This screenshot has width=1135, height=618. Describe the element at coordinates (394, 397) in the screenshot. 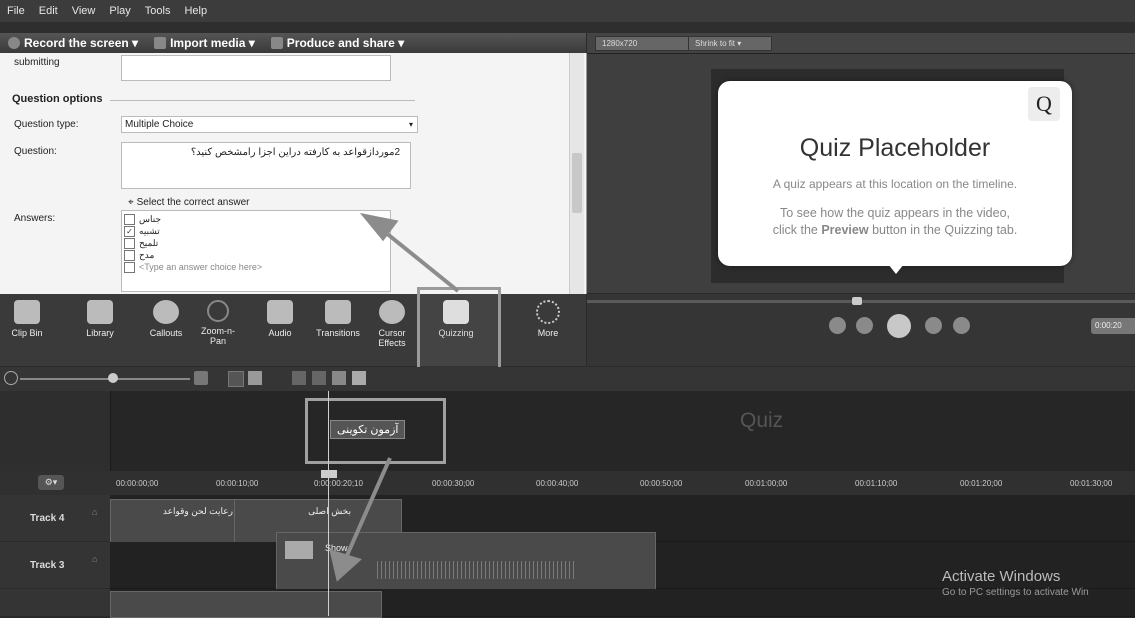

I see `annotation-arrows` at that location.